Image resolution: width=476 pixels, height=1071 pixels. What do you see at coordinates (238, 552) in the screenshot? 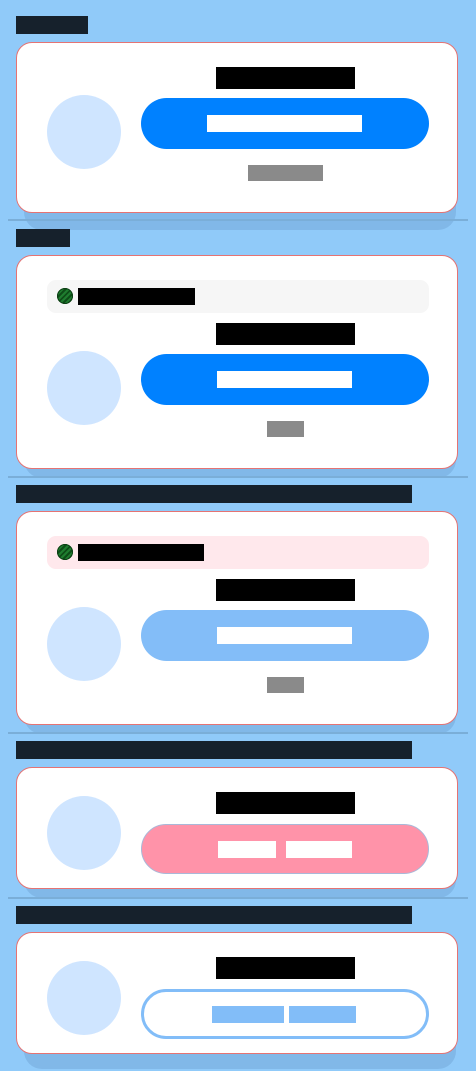
I see `error-banner` at bounding box center [238, 552].